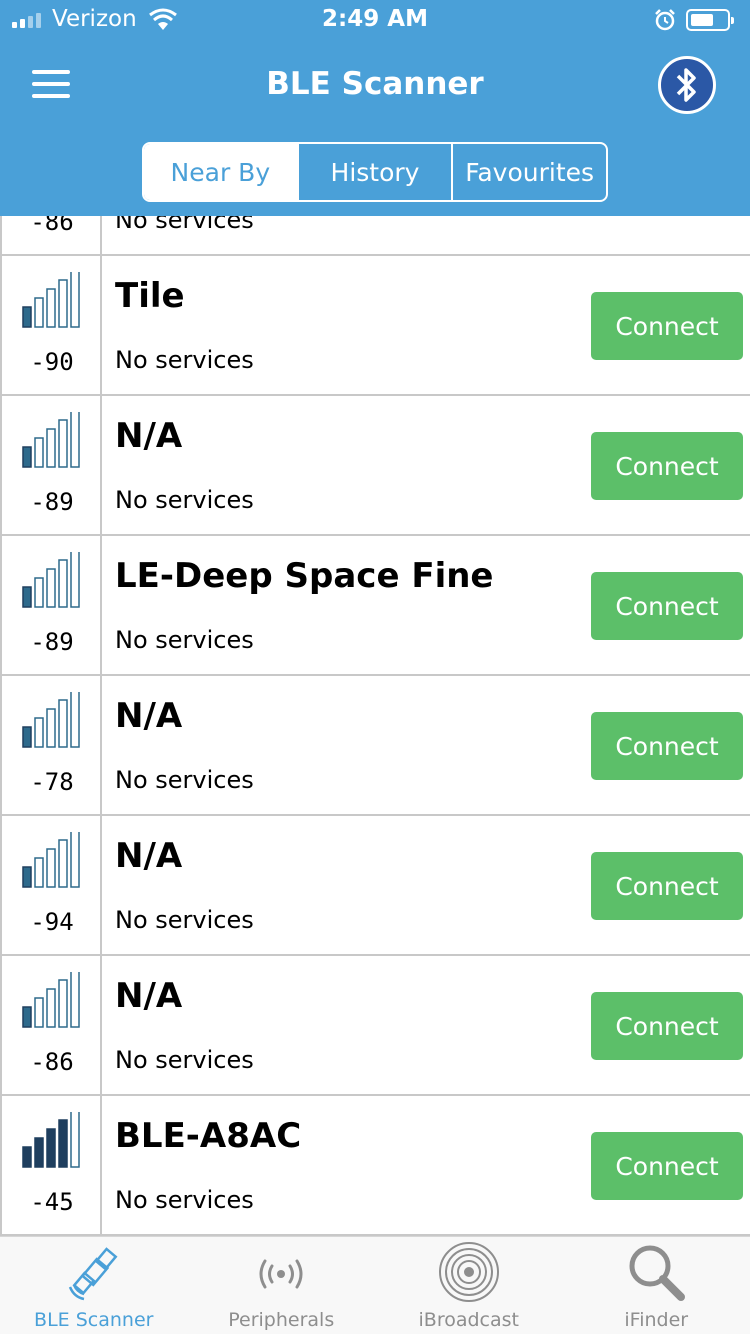 The image size is (750, 1334). Describe the element at coordinates (52, 1202) in the screenshot. I see `rssi-value: -45` at that location.